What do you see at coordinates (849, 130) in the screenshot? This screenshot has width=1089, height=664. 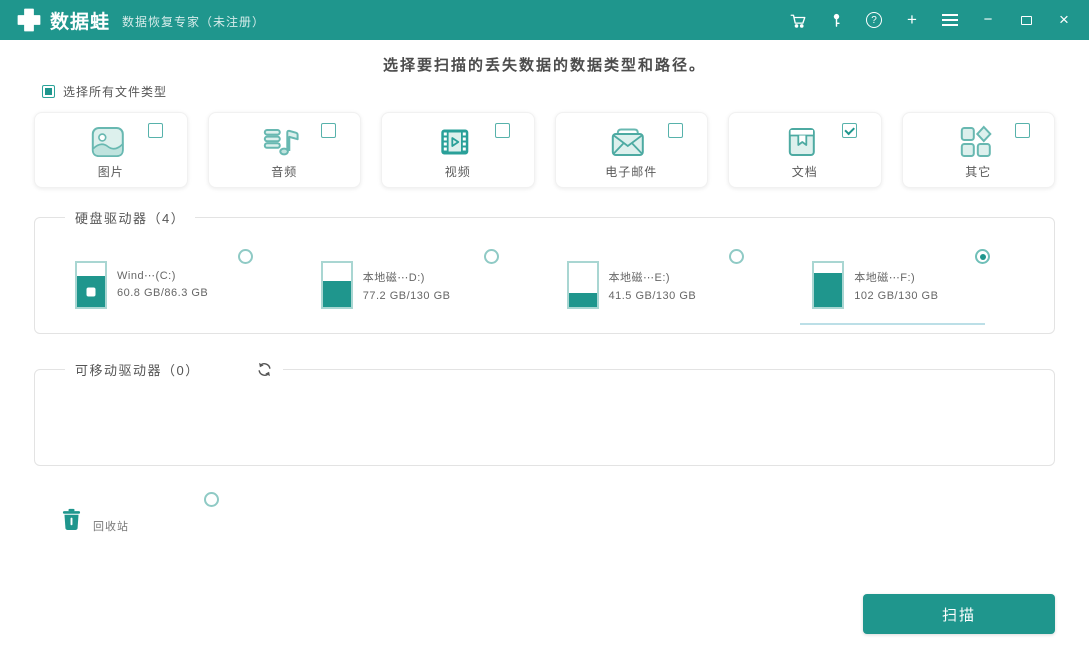 I see `file-type-checkbox-documents` at bounding box center [849, 130].